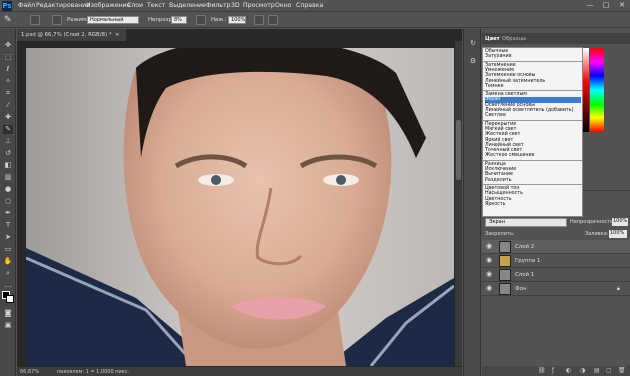  I want to click on layer-row: ◉ Фон 🔒︎, so click(556, 289).